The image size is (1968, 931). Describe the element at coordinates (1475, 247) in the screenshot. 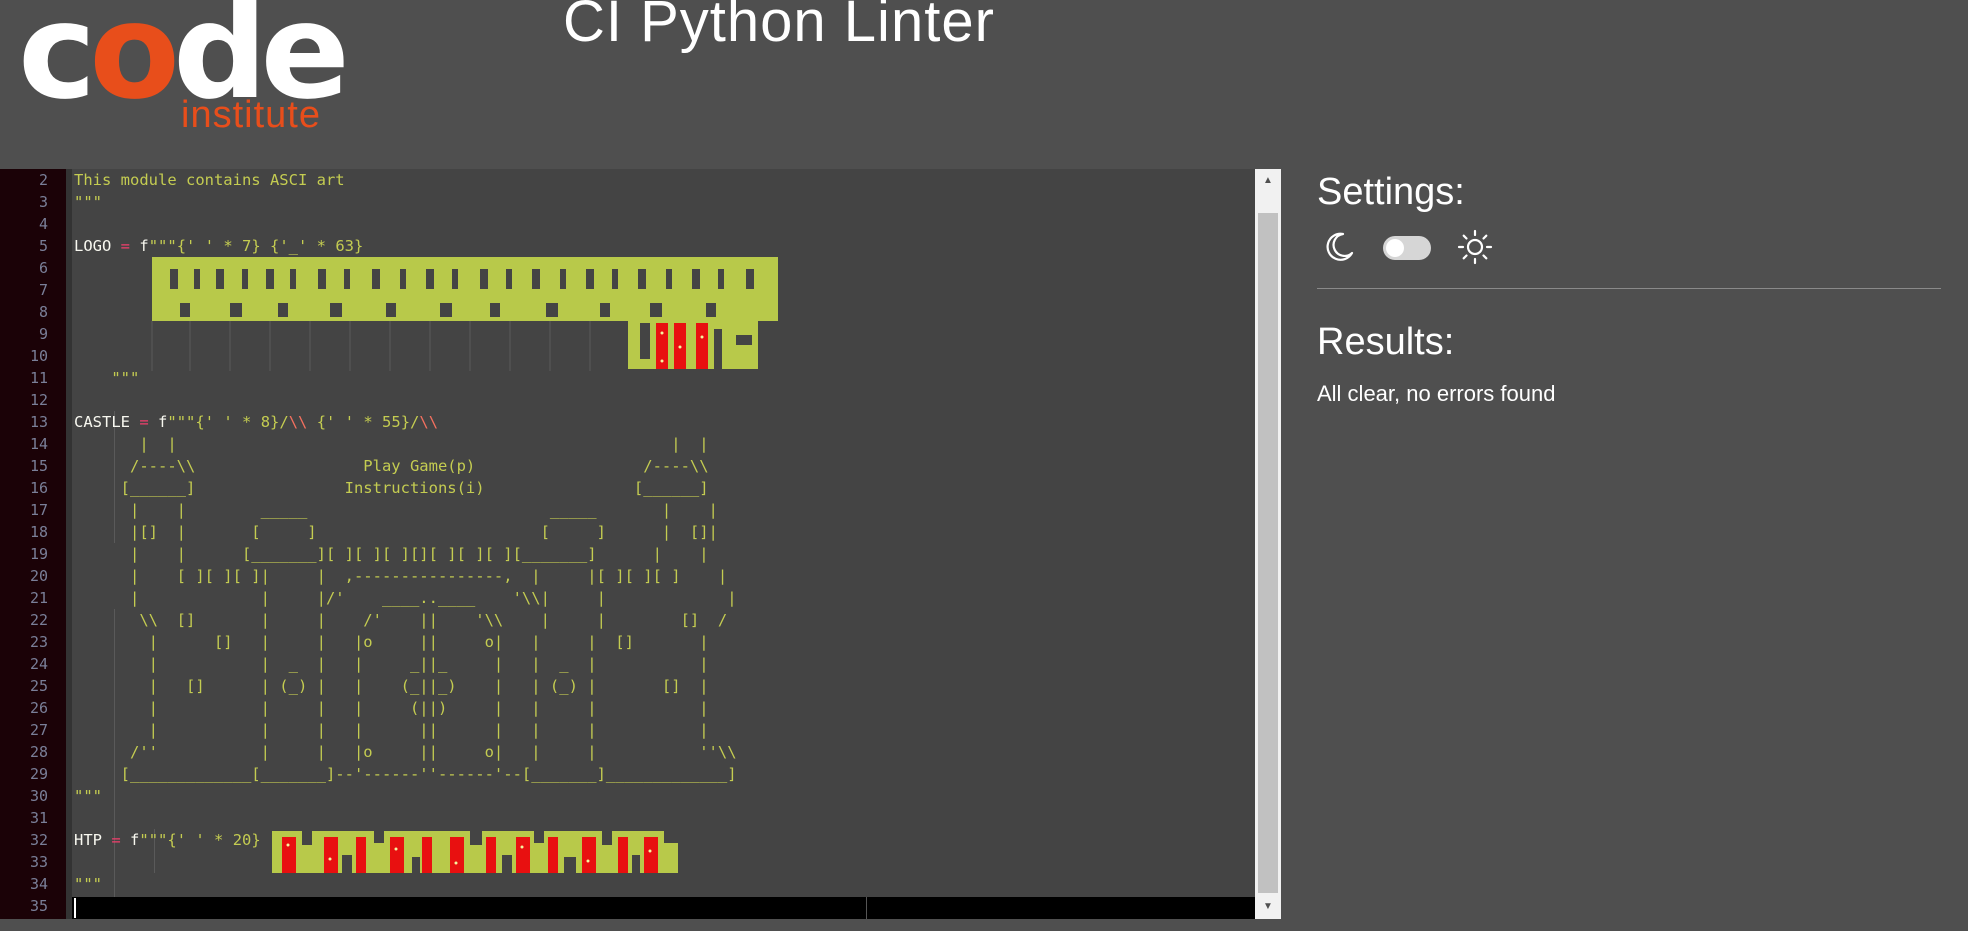

I see `sun-icon` at that location.